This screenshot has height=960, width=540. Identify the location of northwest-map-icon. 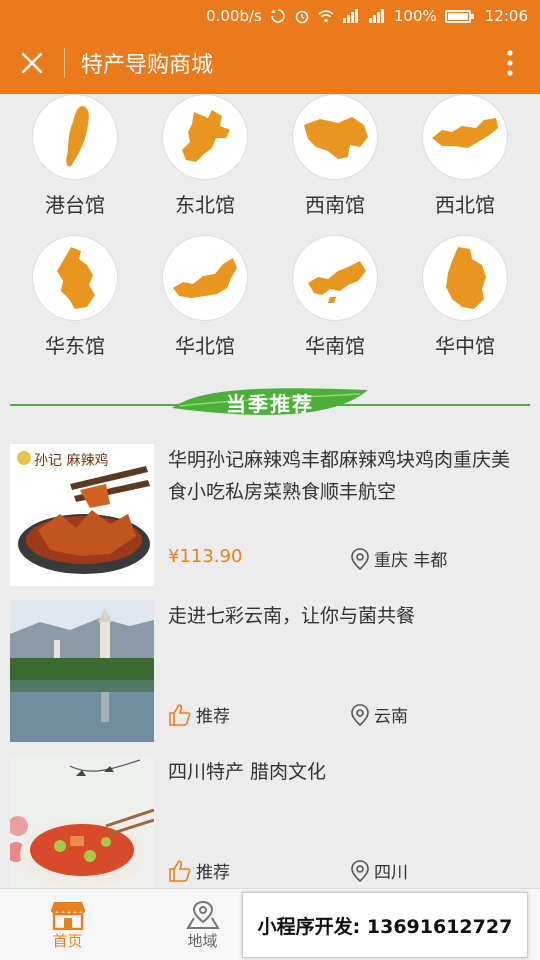
(465, 133).